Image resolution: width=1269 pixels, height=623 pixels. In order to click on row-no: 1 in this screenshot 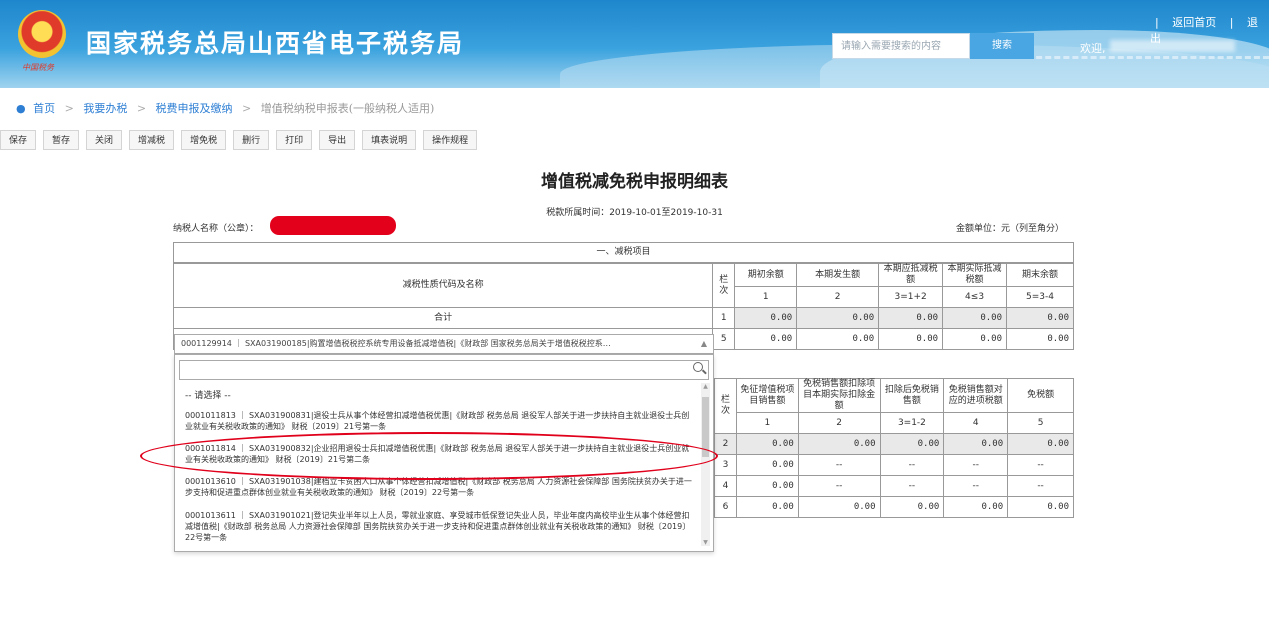, I will do `click(724, 318)`.